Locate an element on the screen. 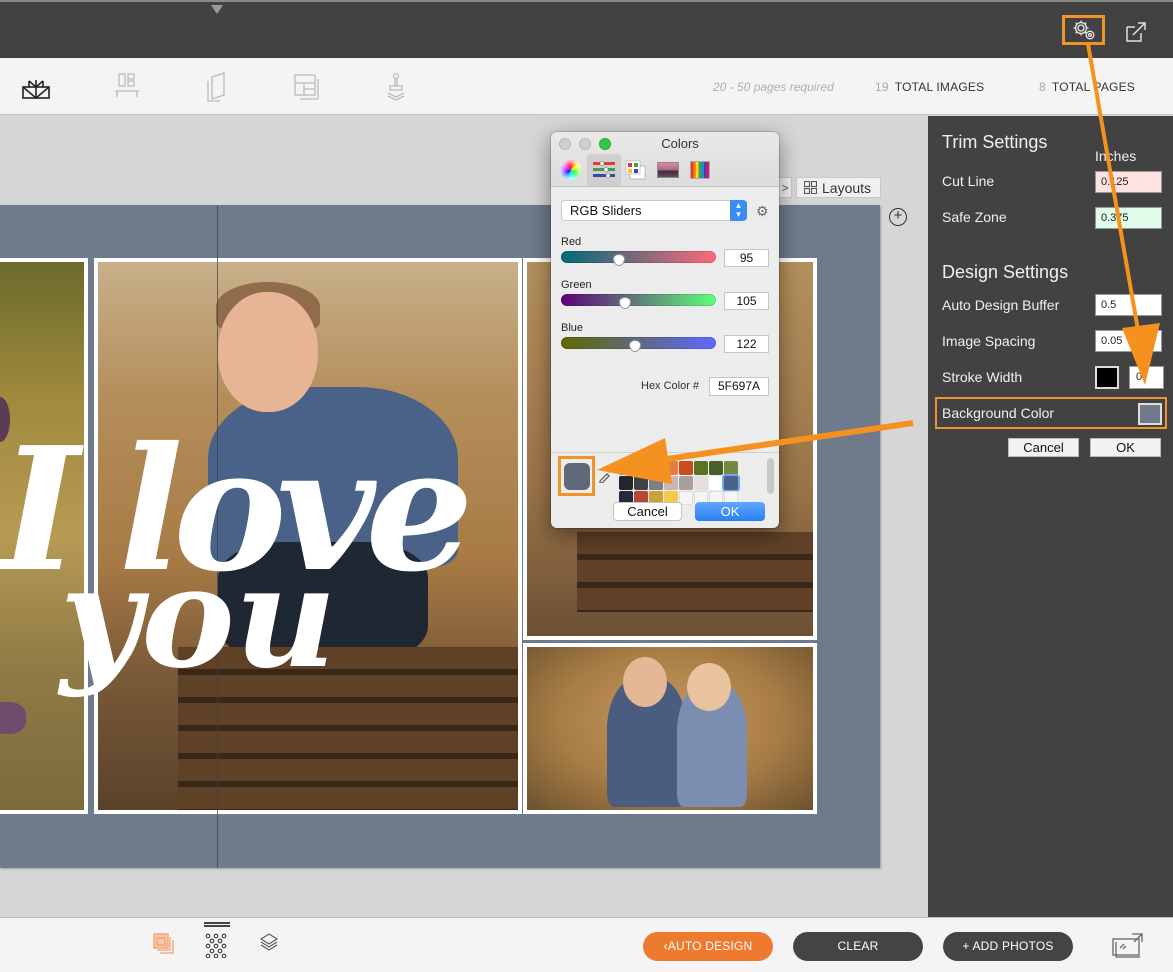 The image size is (1173, 972). settings-ok-button: OK is located at coordinates (1125, 447).